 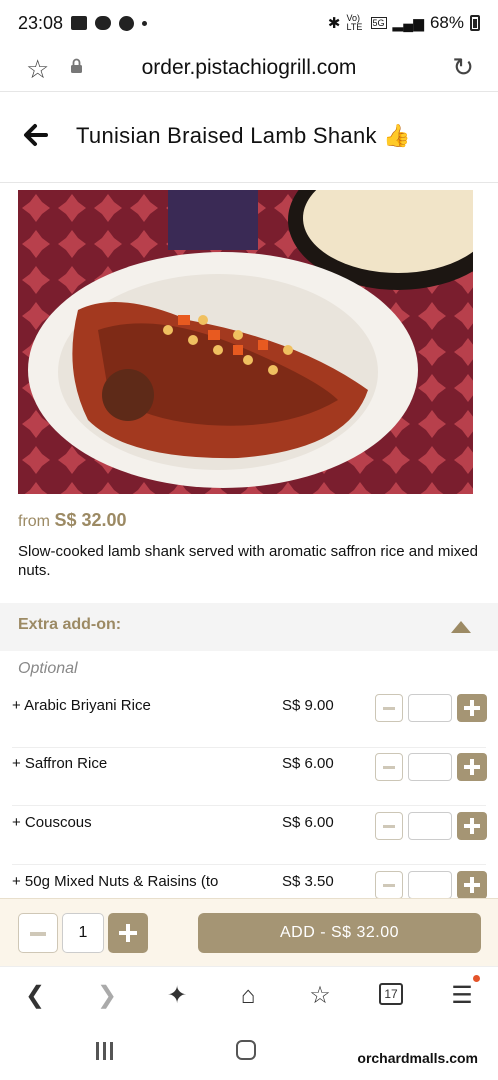 What do you see at coordinates (81, 705) in the screenshot?
I see `addon-name: + Arabic Briyani Rice` at bounding box center [81, 705].